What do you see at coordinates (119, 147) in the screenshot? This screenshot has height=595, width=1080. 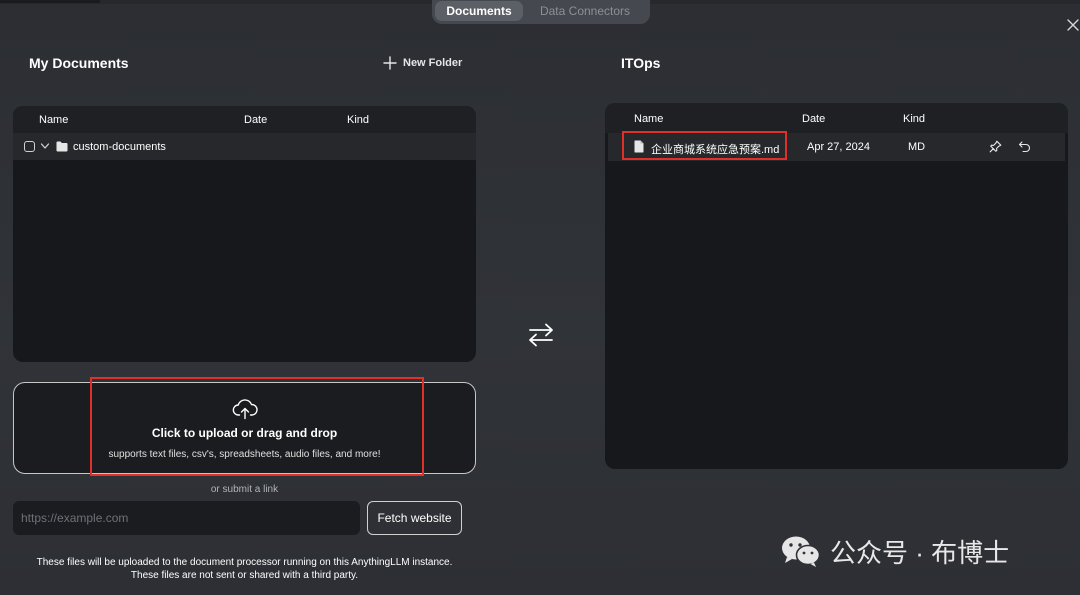 I see `folder-name: custom-documents` at bounding box center [119, 147].